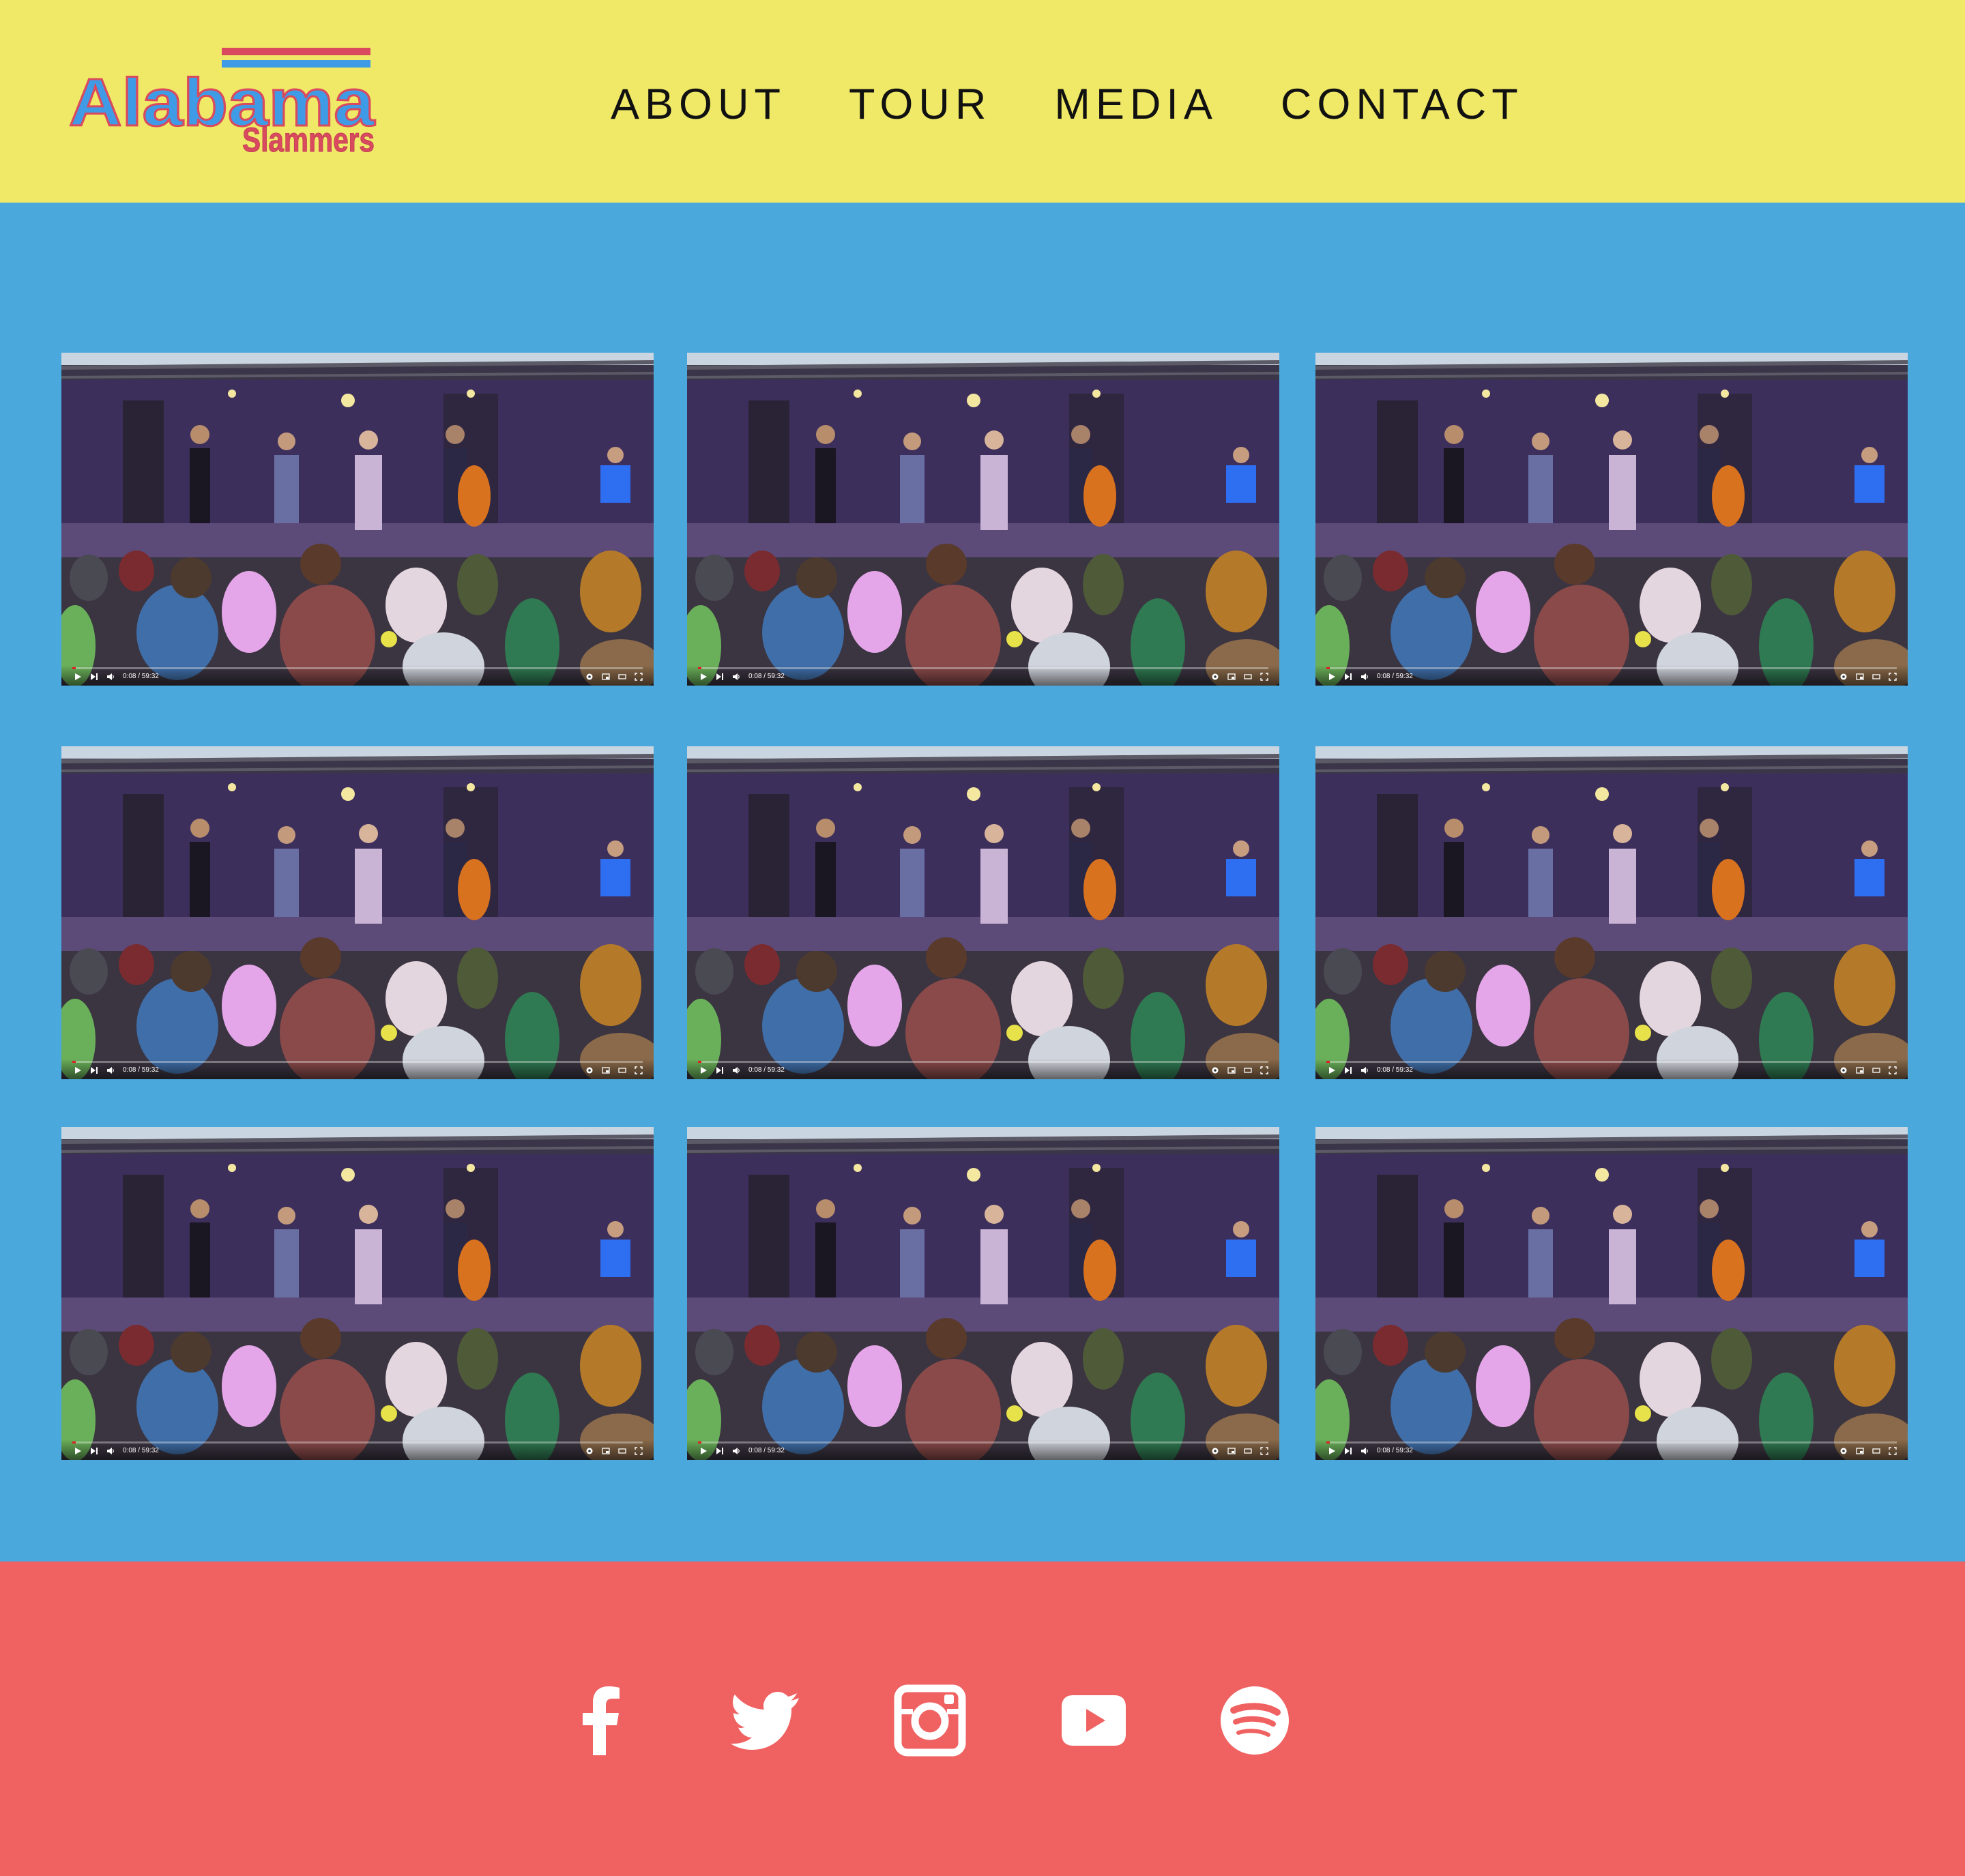 Image resolution: width=1965 pixels, height=1876 pixels. Describe the element at coordinates (929, 1721) in the screenshot. I see `instagram-icon` at that location.